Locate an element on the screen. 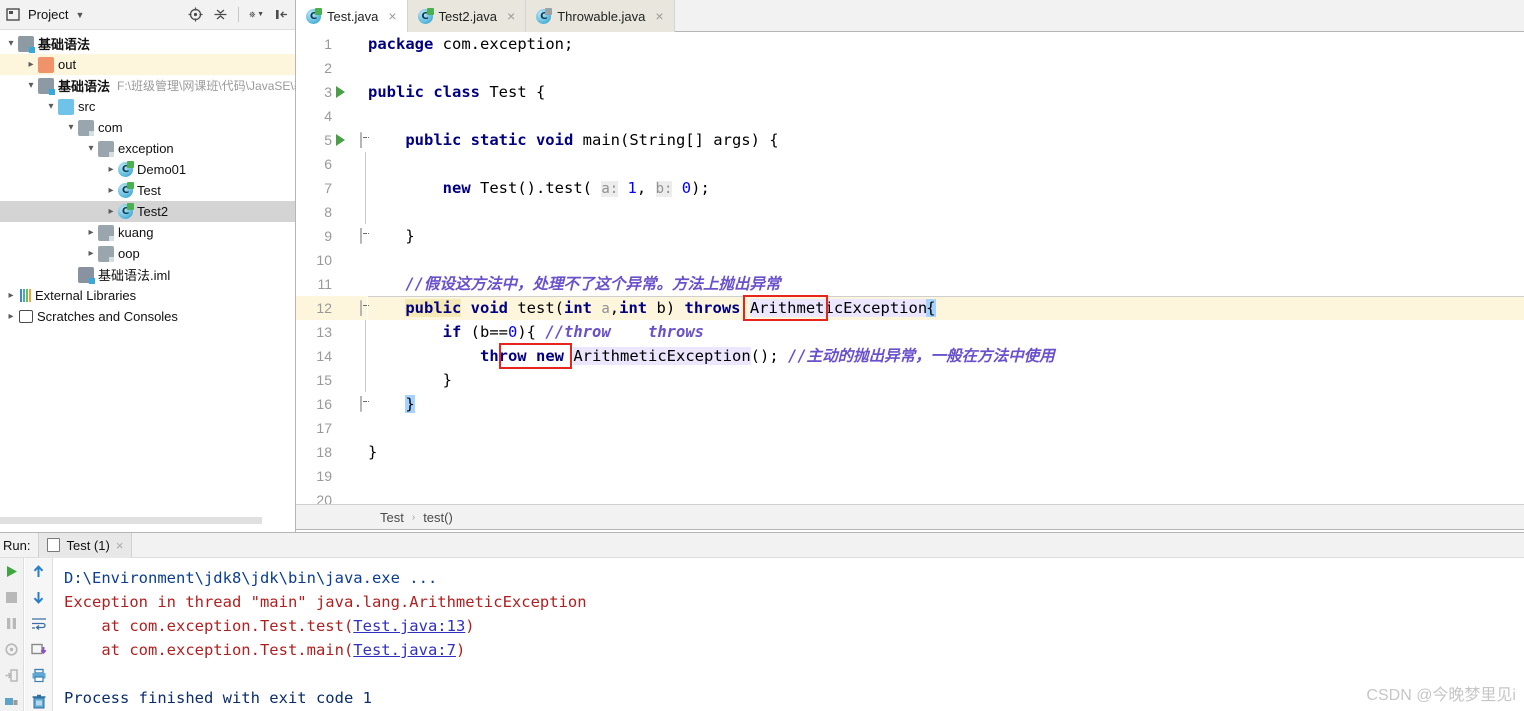 This screenshot has width=1524, height=711. console-line-3: at com.exception.Test.test(Test.java:13) is located at coordinates (794, 626).